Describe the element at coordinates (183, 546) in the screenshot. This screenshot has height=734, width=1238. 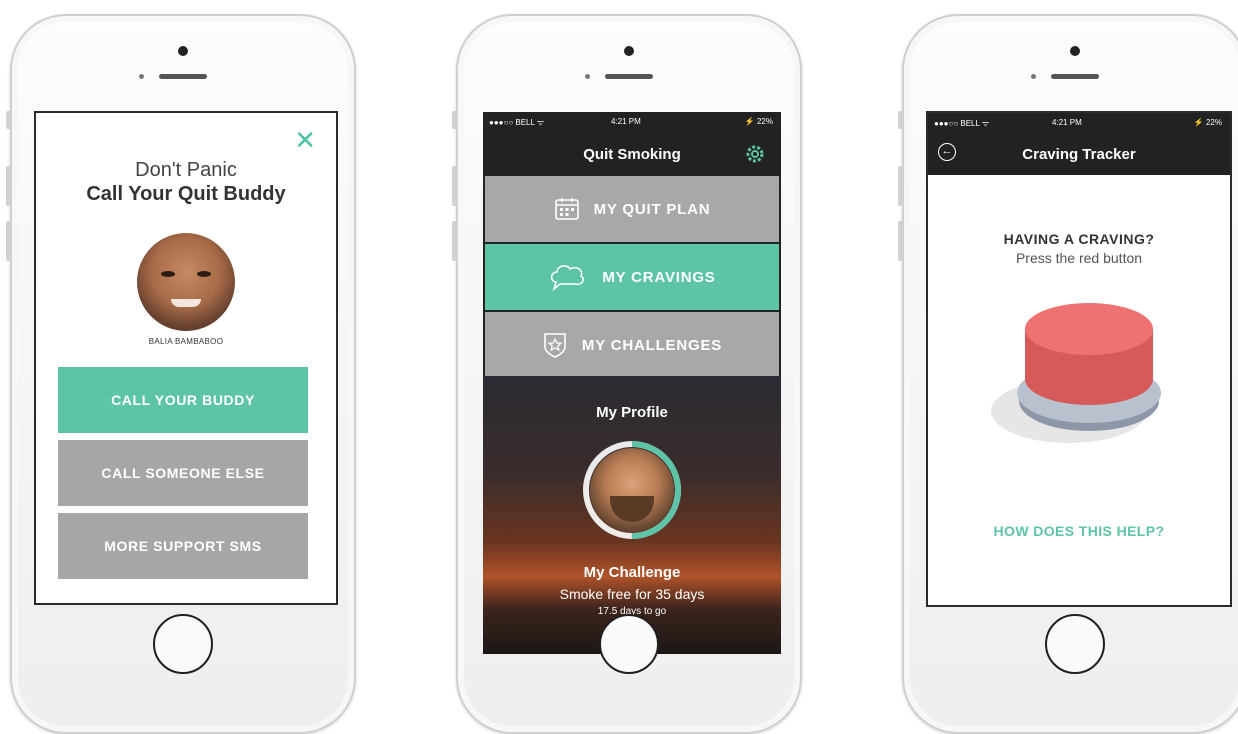
I see `more-support-sms-button: MORE SUPPORT SMS` at that location.